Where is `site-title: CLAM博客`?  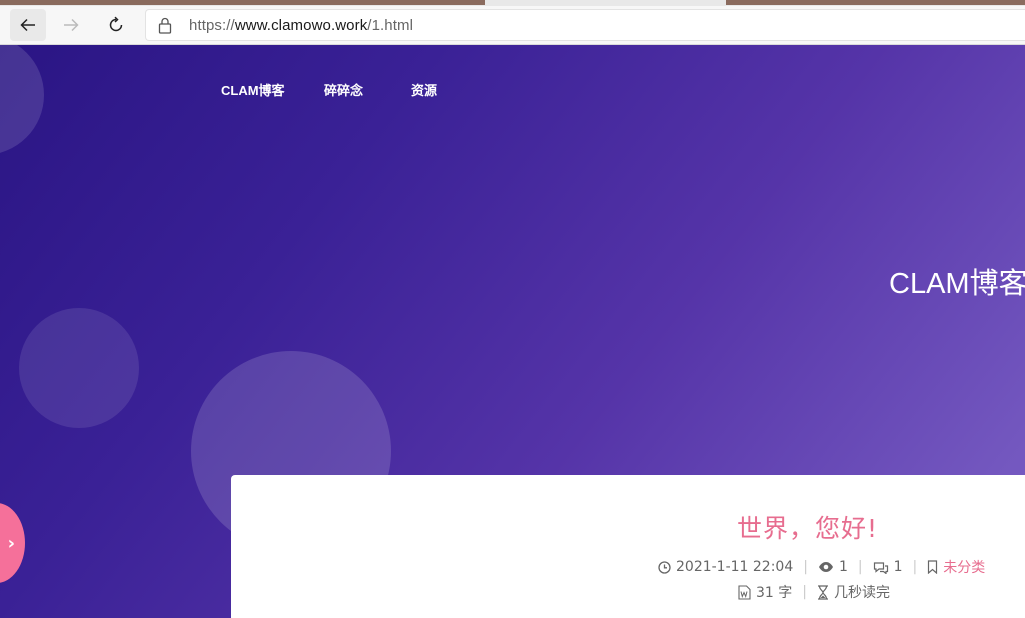
site-title: CLAM博客 is located at coordinates (957, 284).